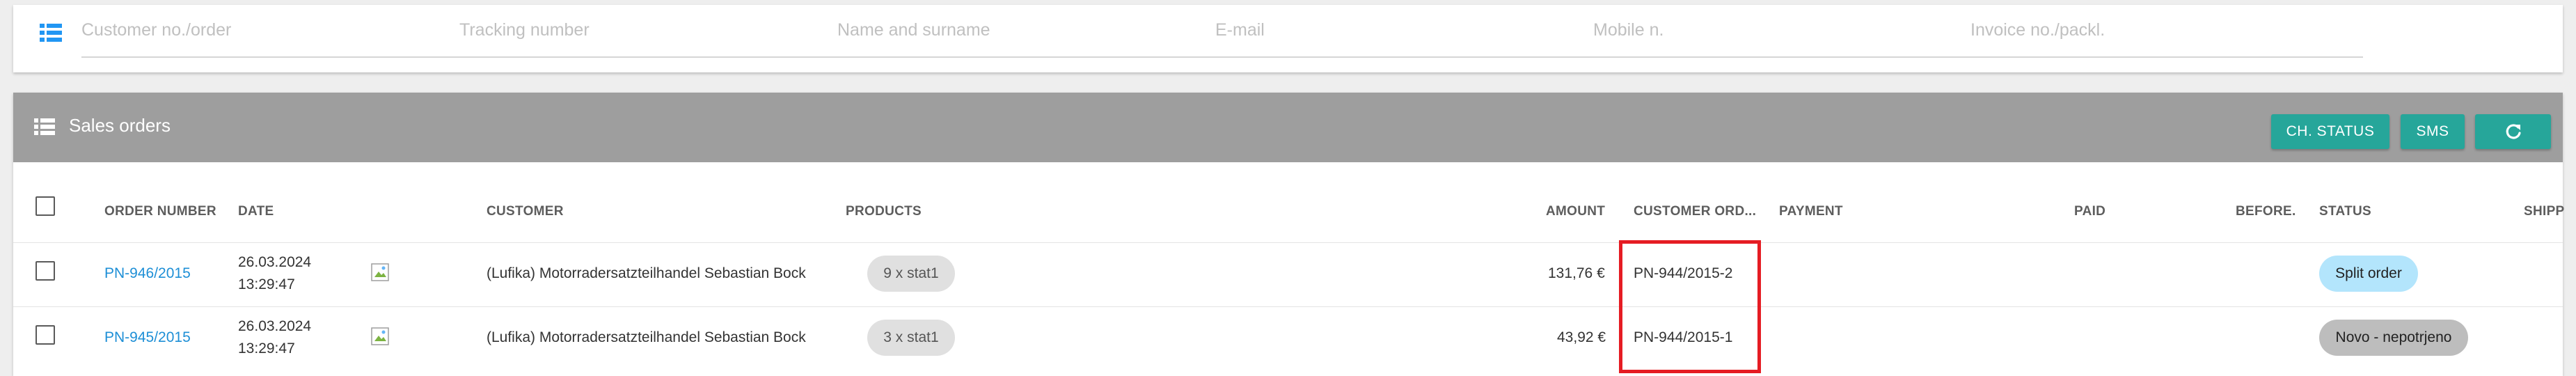 The height and width of the screenshot is (376, 2576). What do you see at coordinates (147, 337) in the screenshot?
I see `order-number-link: PN-945/2015` at bounding box center [147, 337].